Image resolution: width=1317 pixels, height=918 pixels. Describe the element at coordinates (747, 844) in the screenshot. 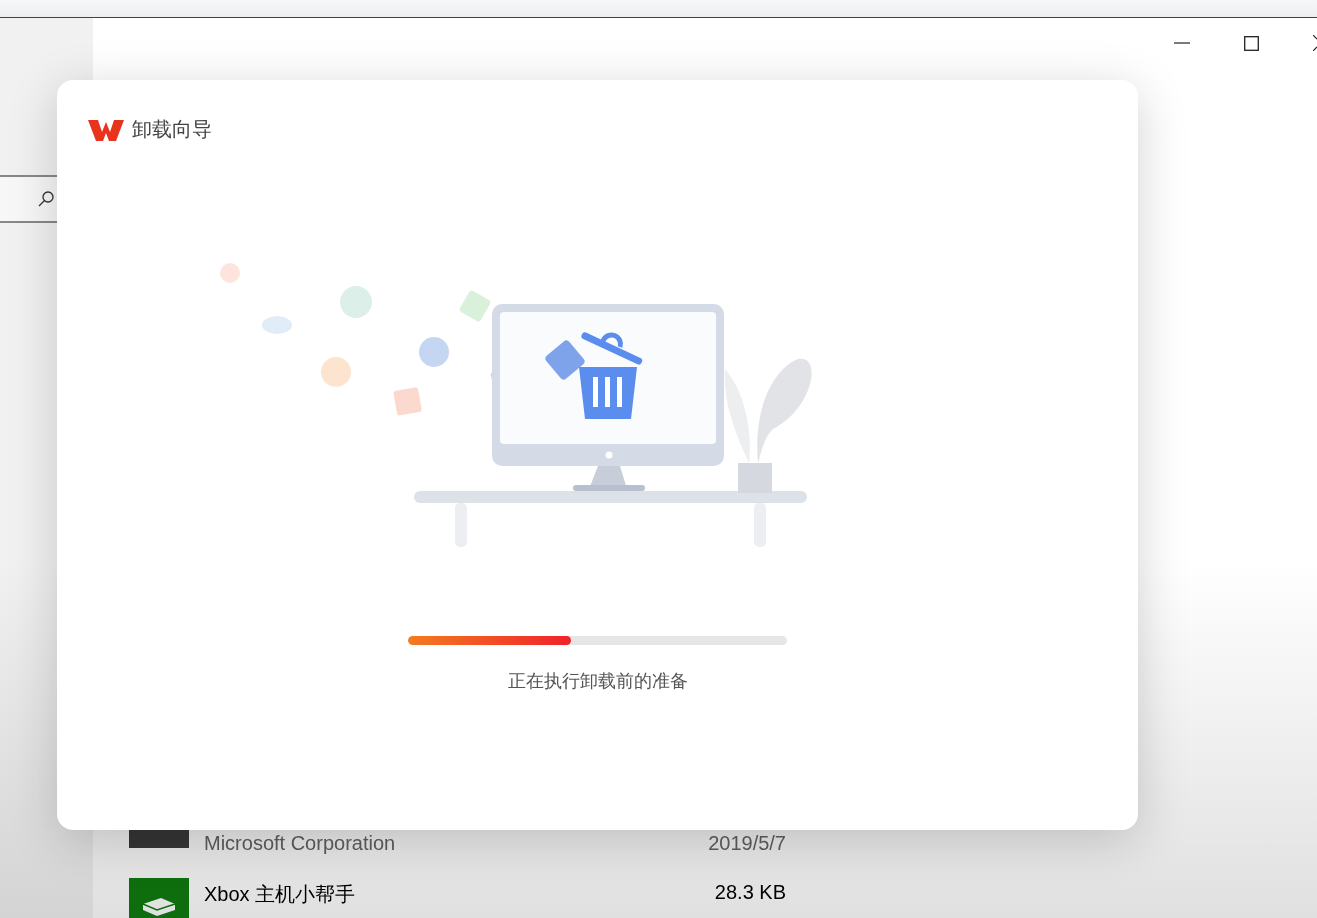

I see `app-date: 2019/5/7` at that location.